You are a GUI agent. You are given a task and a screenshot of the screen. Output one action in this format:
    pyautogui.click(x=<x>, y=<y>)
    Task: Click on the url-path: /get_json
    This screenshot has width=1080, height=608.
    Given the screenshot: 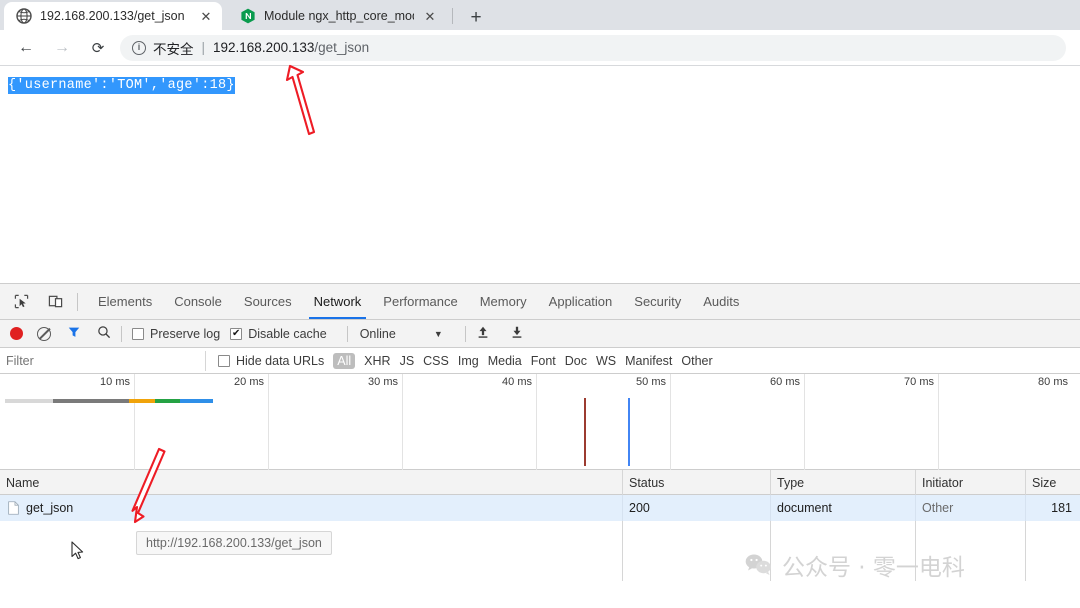 What is the action you would take?
    pyautogui.click(x=342, y=47)
    